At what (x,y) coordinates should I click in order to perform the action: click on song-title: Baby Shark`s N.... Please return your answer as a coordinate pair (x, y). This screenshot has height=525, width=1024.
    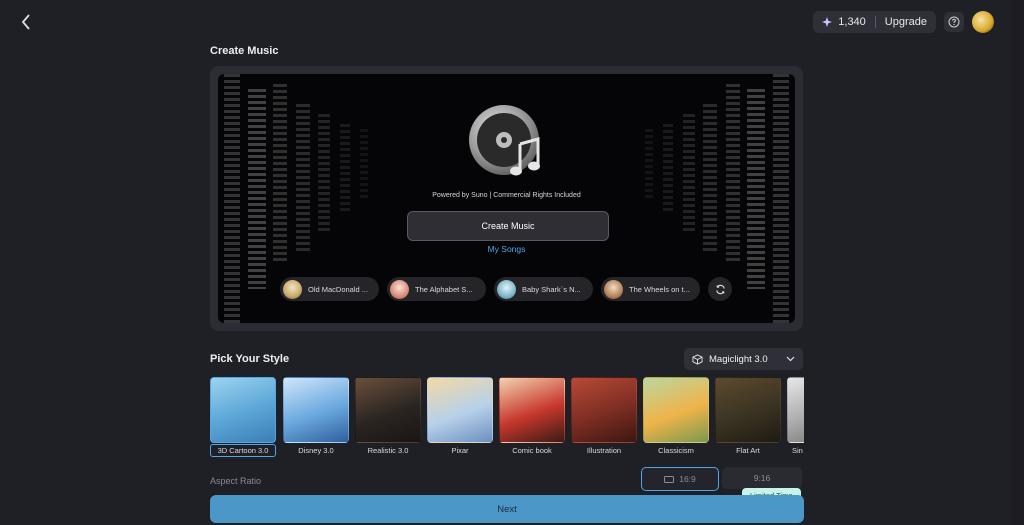
    Looking at the image, I should click on (551, 289).